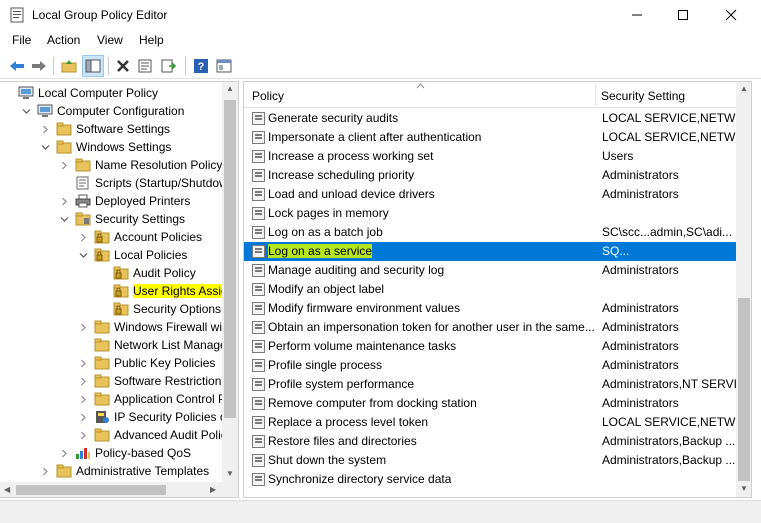 This screenshot has width=761, height=523. I want to click on computer-icon, so click(45, 110).